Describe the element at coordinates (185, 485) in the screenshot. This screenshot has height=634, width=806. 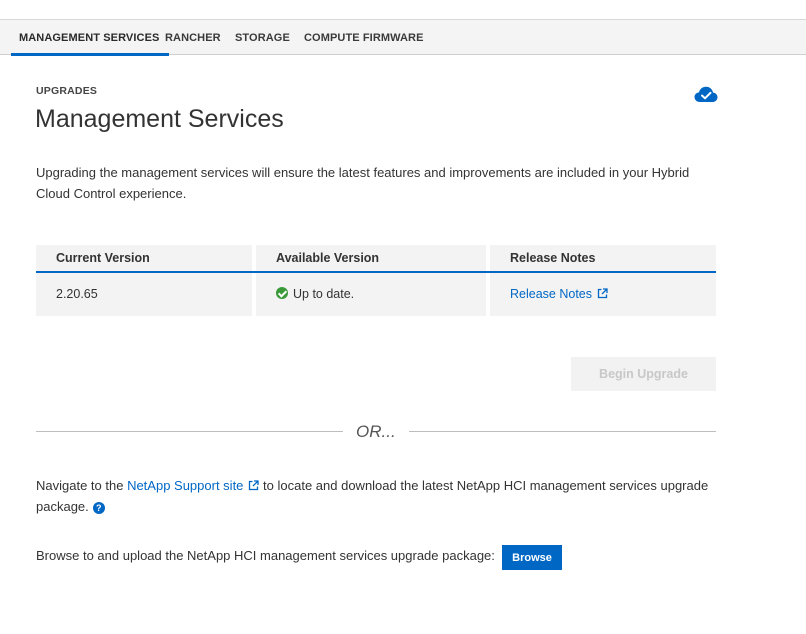
I see `netapp-support-site-link: NetApp Support site` at that location.